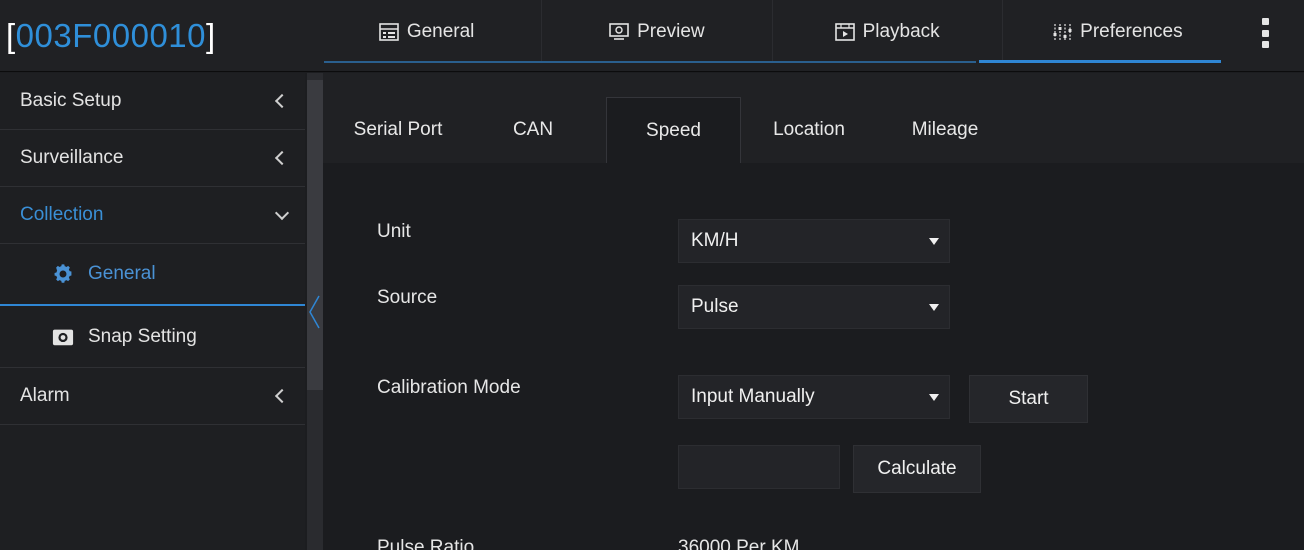 The image size is (1304, 550). I want to click on sidebar-item-alarm: Alarm, so click(152, 396).